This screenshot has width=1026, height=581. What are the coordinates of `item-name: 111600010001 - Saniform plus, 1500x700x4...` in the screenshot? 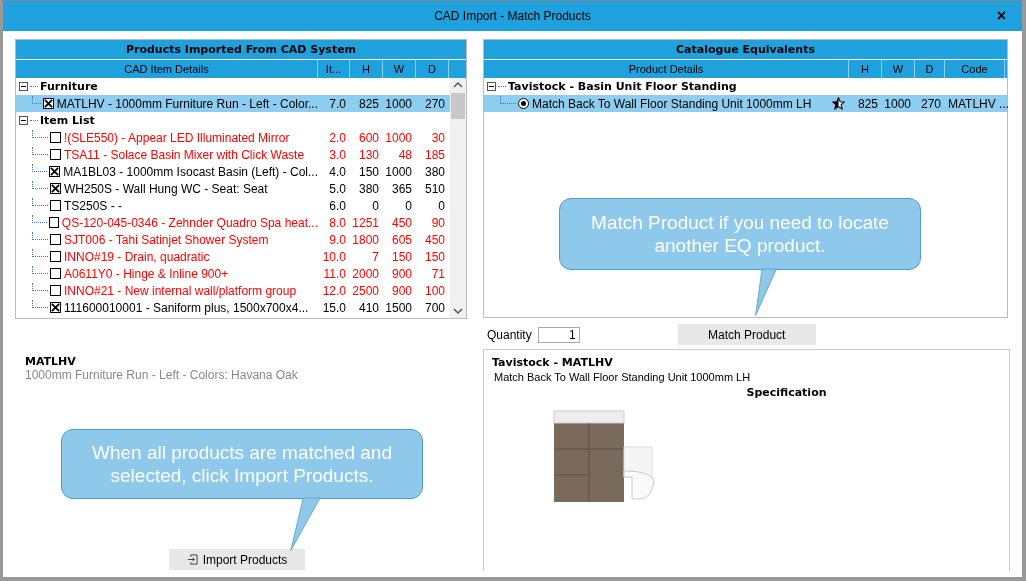 It's located at (186, 307).